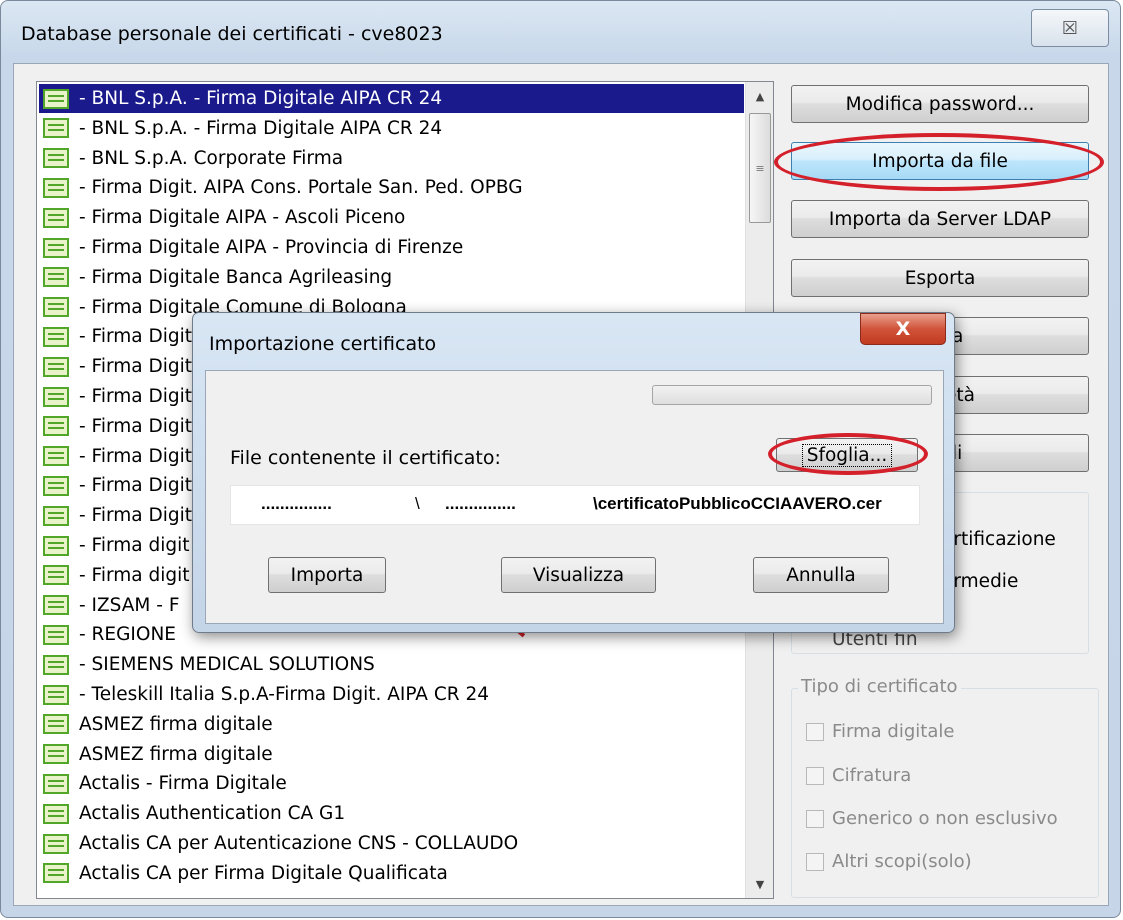  What do you see at coordinates (821, 575) in the screenshot?
I see `cancel-button: Annulla` at bounding box center [821, 575].